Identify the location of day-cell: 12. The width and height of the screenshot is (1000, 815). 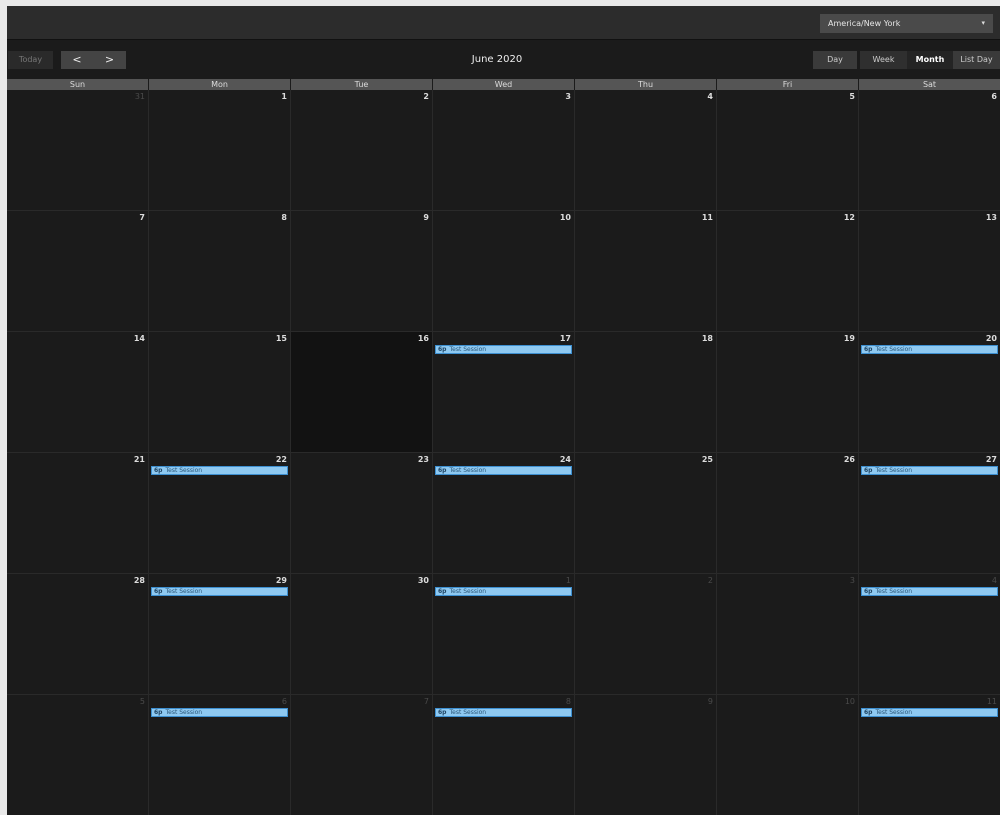
(788, 271).